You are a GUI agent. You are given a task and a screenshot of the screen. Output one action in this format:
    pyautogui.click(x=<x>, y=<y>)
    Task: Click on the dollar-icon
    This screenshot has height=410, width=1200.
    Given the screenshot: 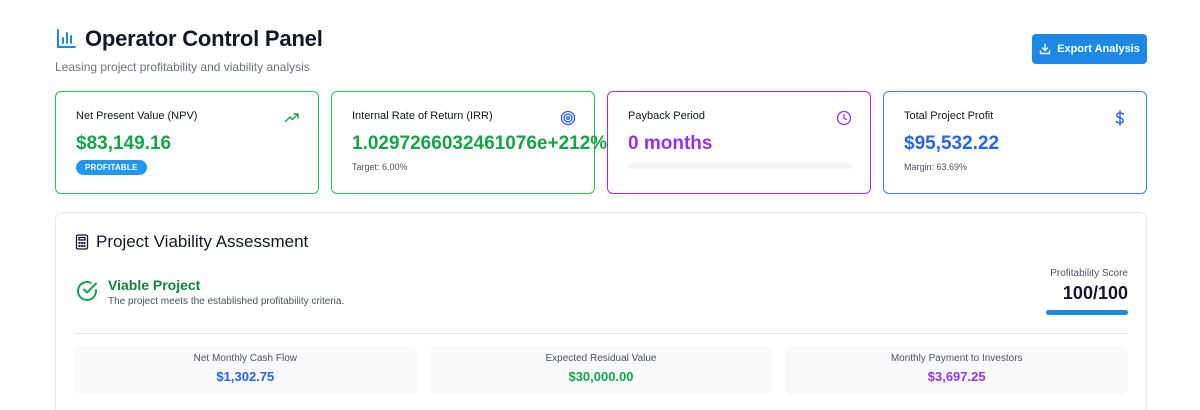 What is the action you would take?
    pyautogui.click(x=1120, y=118)
    